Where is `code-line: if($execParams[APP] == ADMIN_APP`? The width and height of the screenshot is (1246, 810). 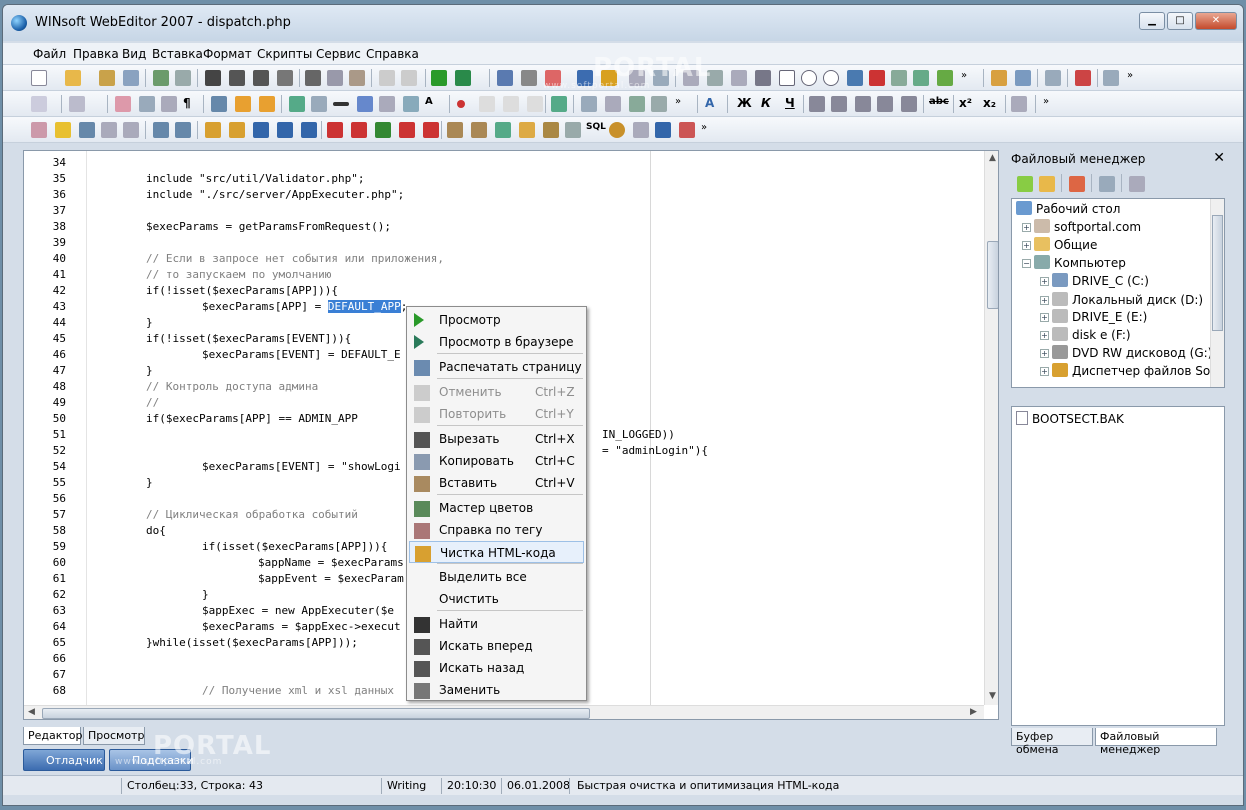 code-line: if($execParams[APP] == ADMIN_APP is located at coordinates (252, 419).